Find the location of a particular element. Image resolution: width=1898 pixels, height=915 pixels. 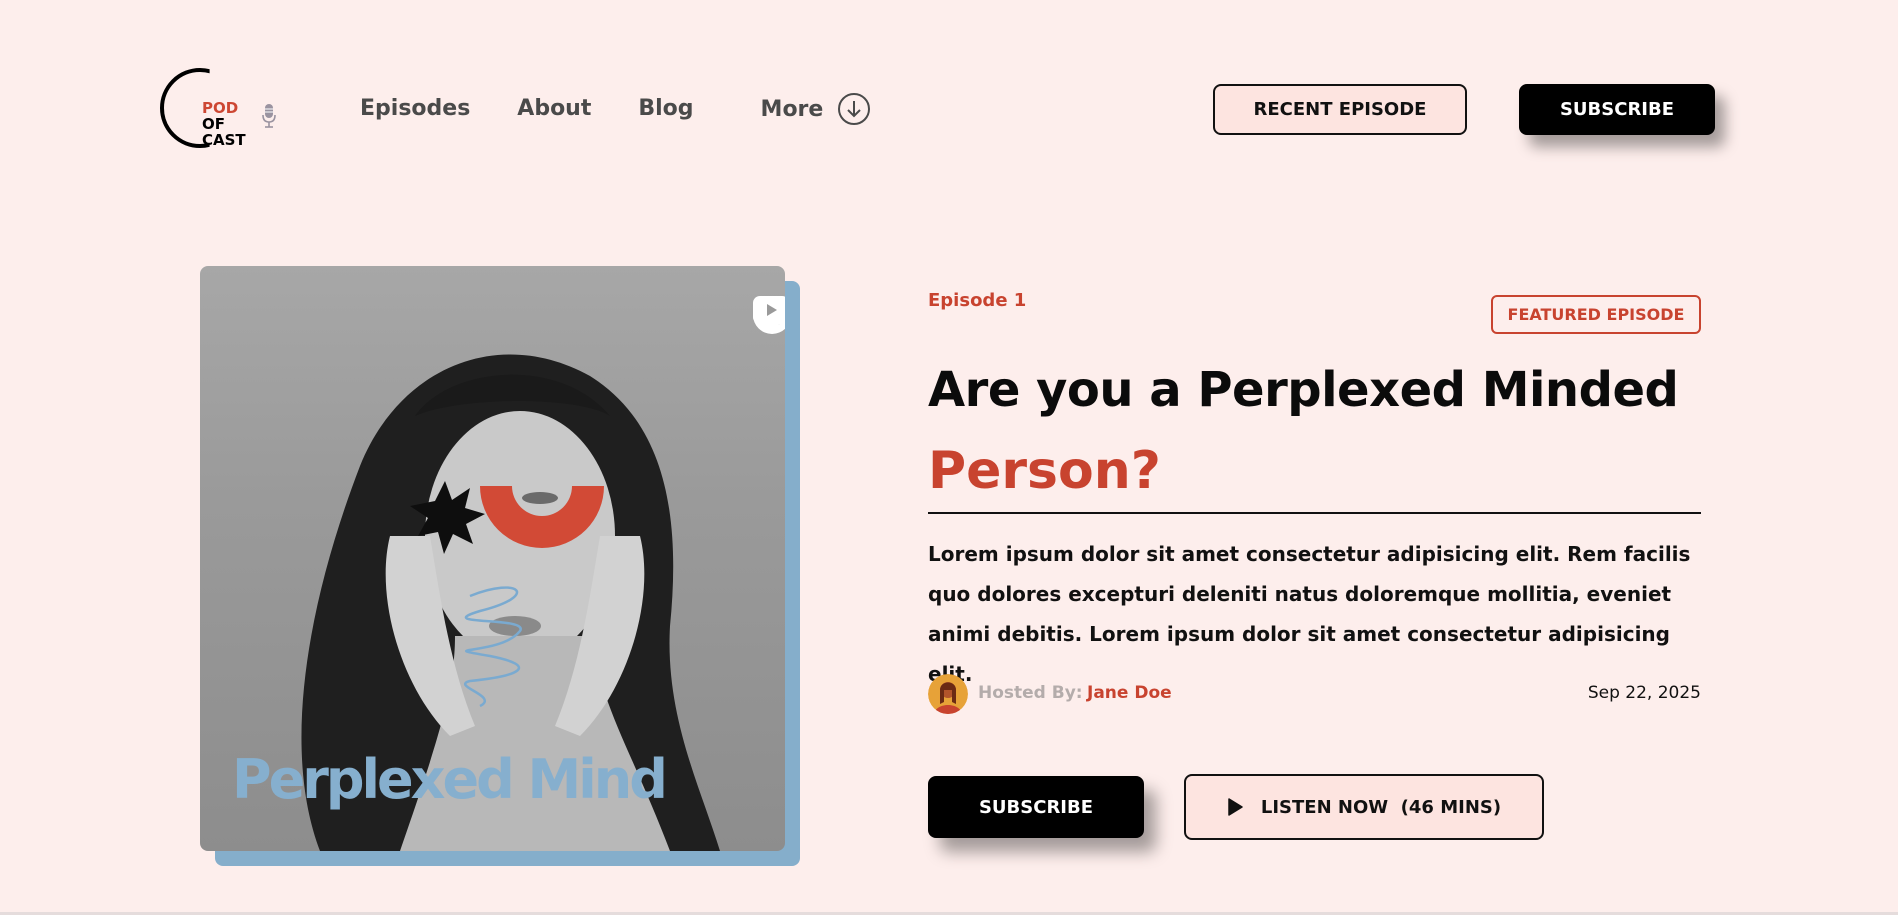

avatar is located at coordinates (948, 694).